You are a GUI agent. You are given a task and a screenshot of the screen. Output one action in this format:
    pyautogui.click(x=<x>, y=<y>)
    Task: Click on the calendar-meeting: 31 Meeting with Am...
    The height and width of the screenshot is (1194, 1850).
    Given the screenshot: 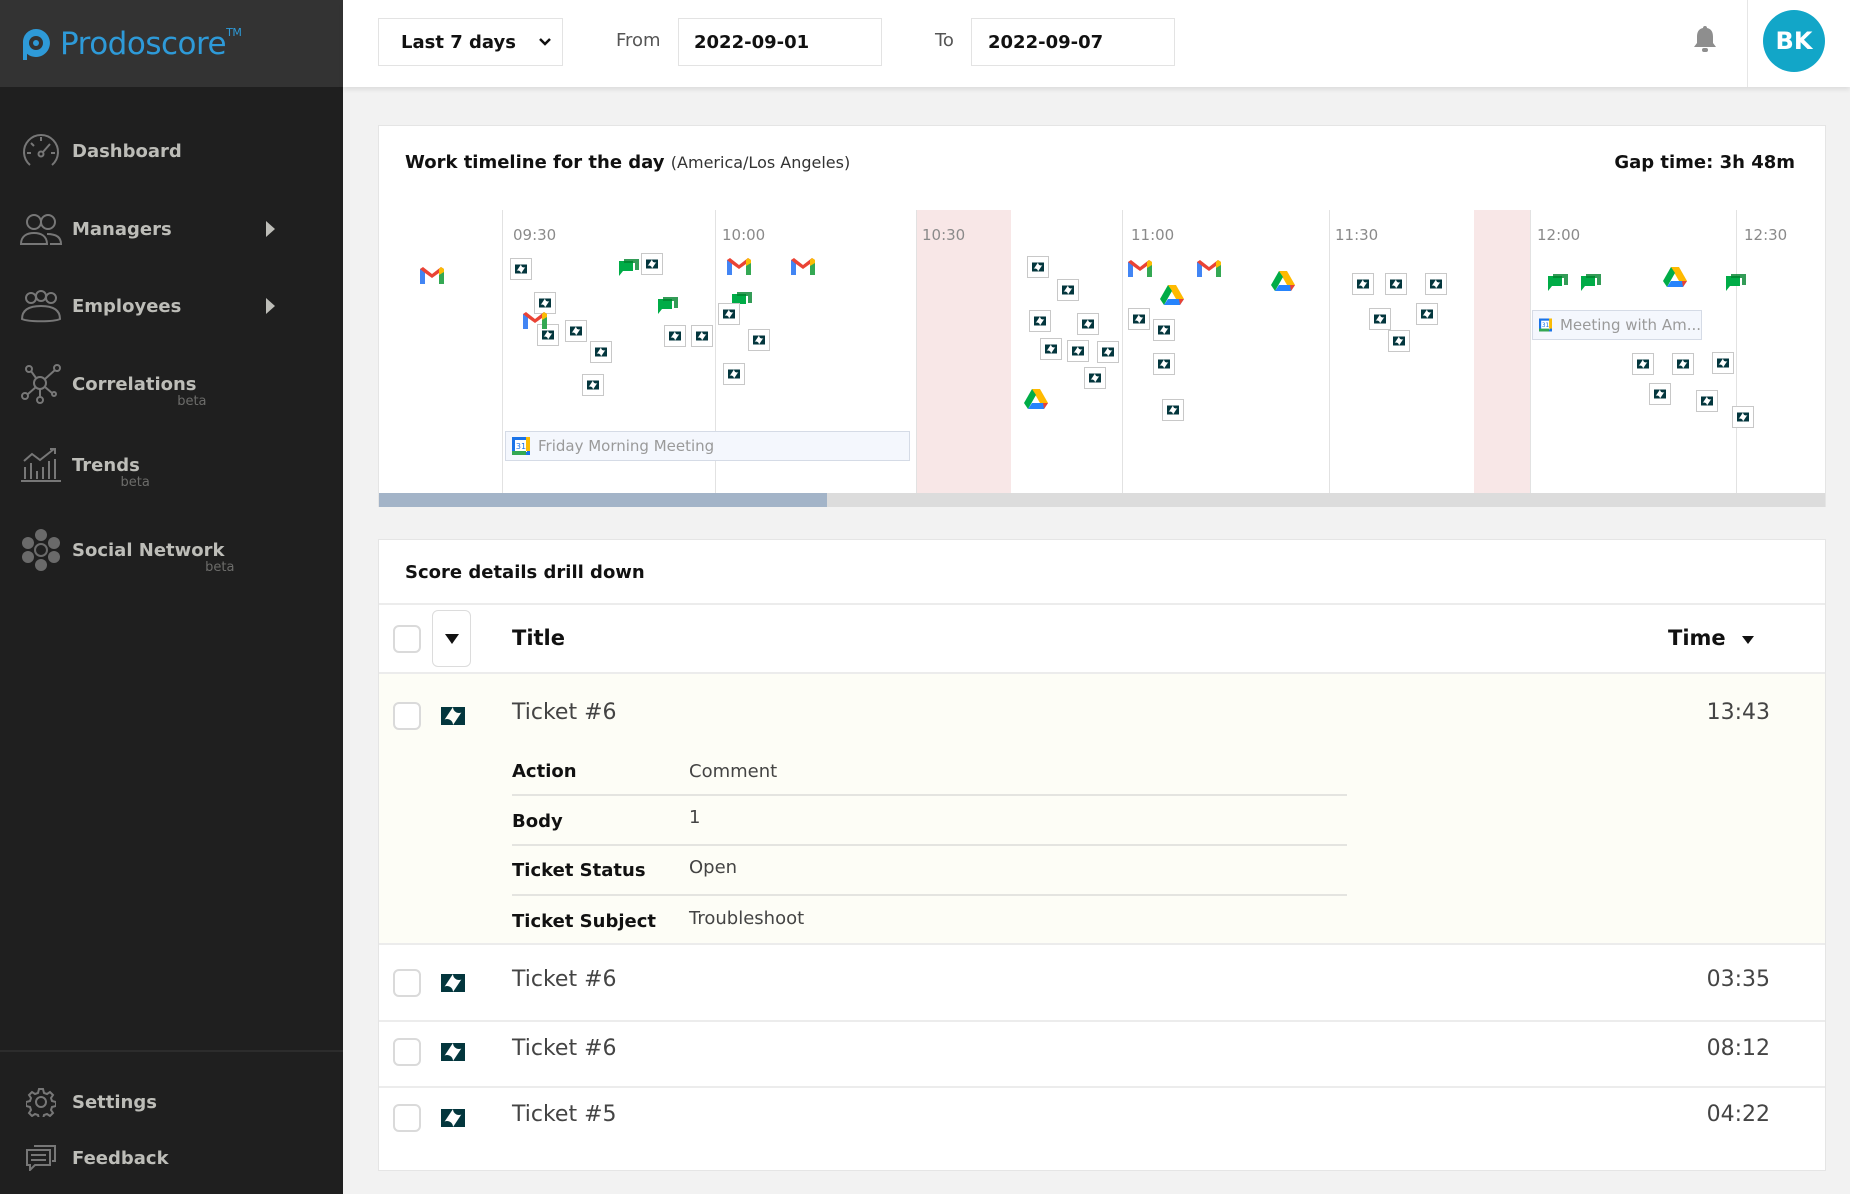 What is the action you would take?
    pyautogui.click(x=1617, y=325)
    